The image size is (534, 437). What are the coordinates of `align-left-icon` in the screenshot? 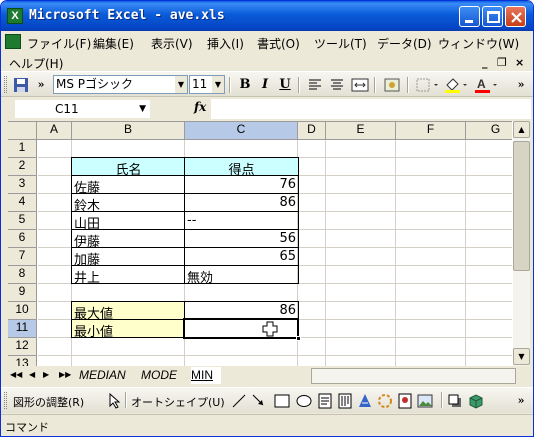 It's located at (315, 85).